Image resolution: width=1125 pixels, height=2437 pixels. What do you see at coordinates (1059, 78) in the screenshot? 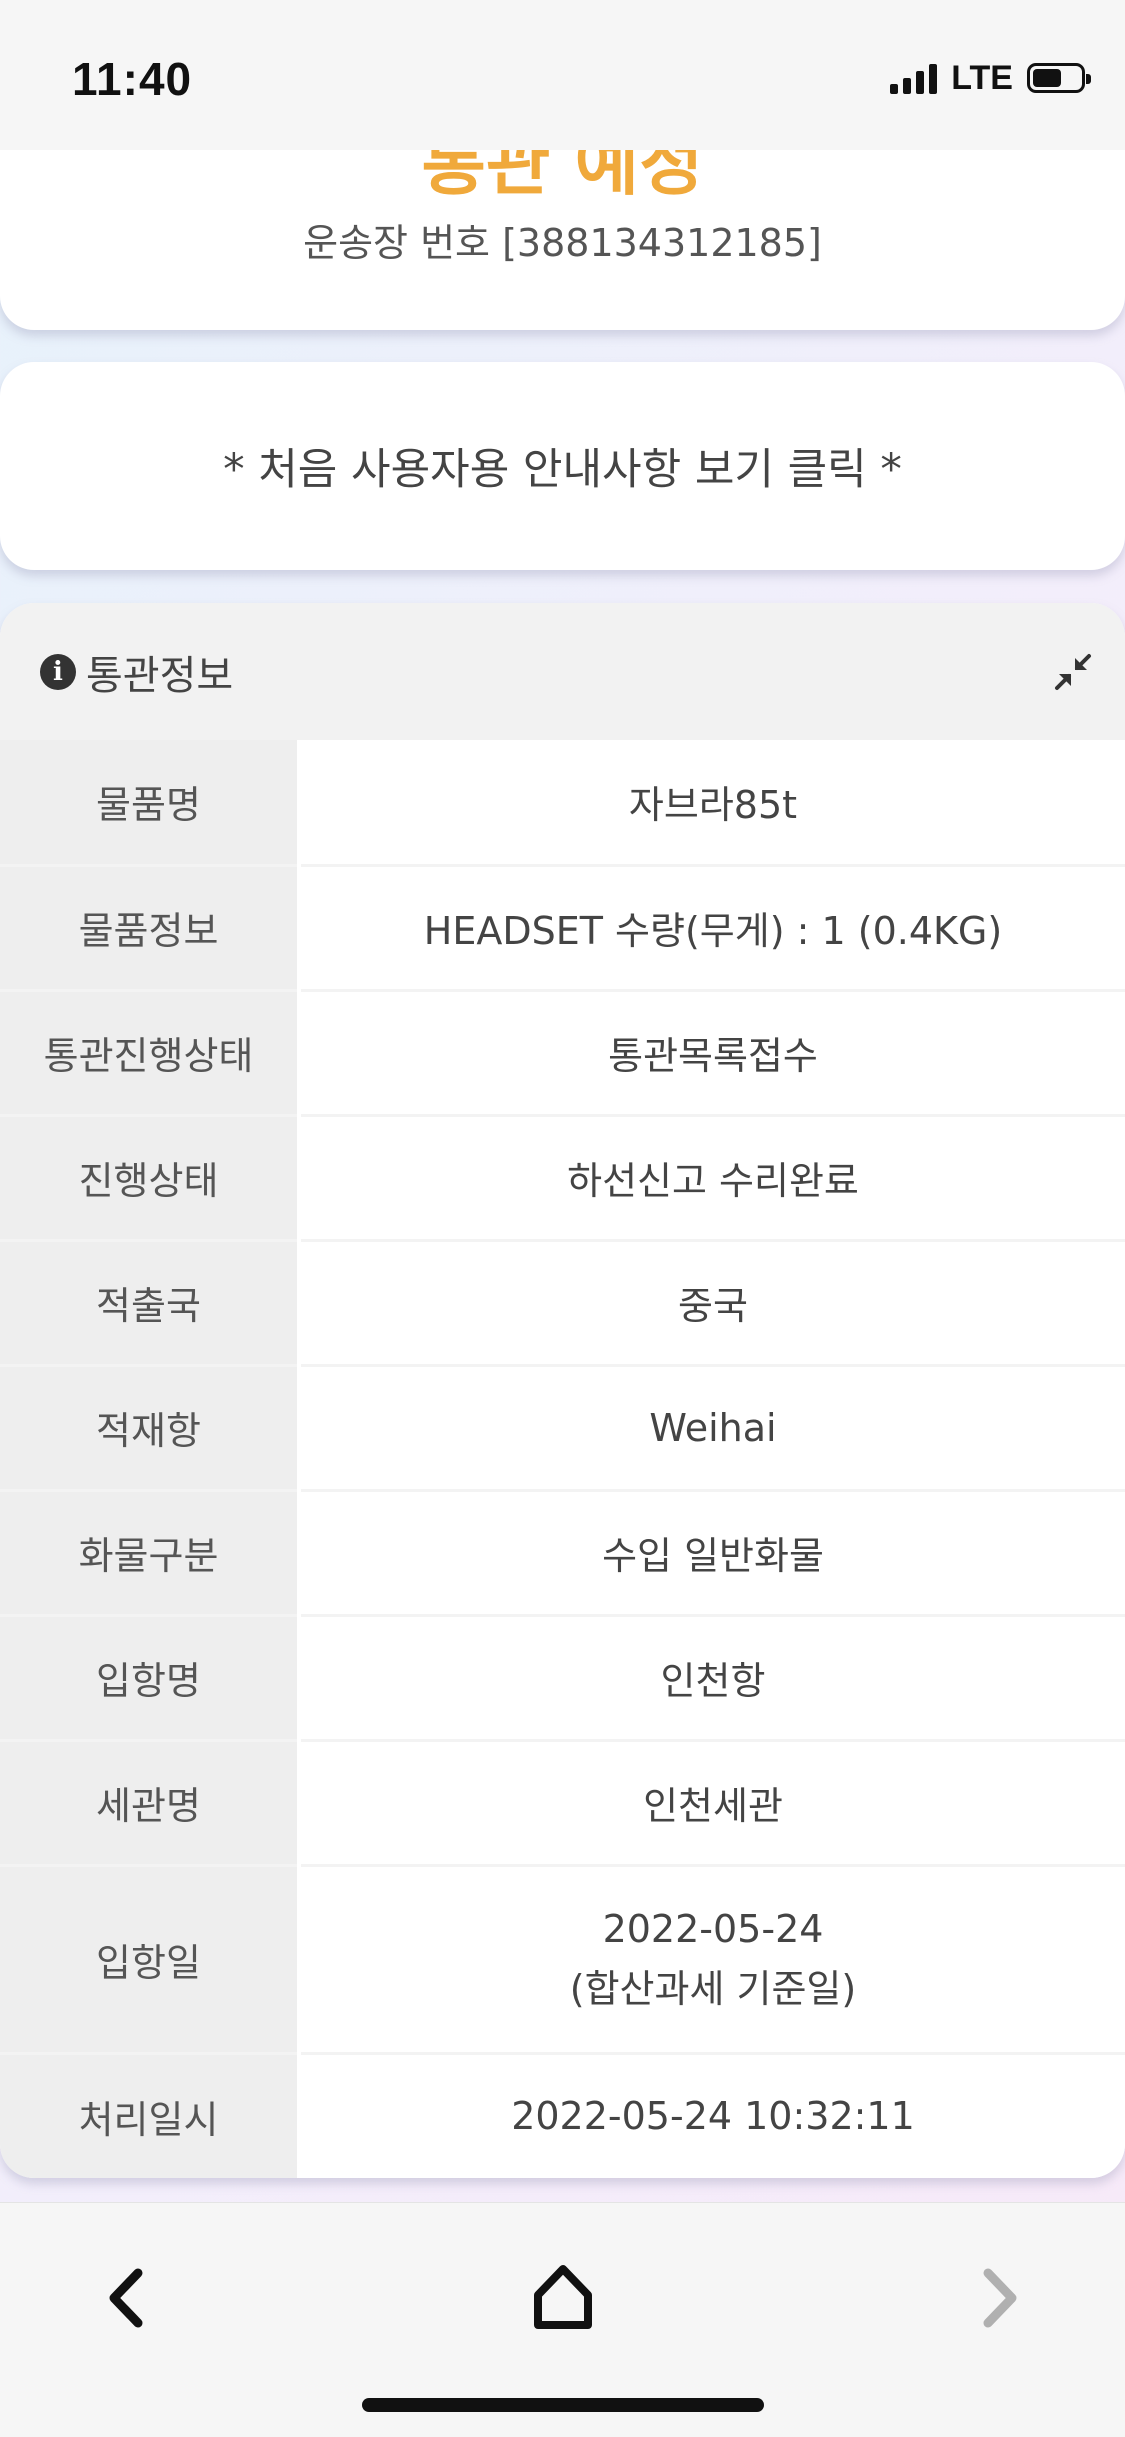
I see `battery-icon` at bounding box center [1059, 78].